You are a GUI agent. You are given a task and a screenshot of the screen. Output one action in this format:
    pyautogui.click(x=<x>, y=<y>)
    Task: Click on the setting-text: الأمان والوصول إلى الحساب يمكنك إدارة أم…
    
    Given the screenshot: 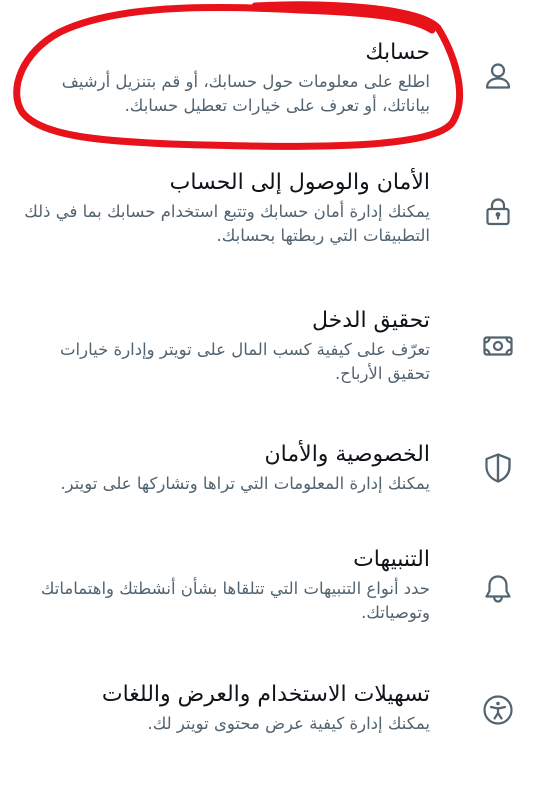 What is the action you would take?
    pyautogui.click(x=224, y=208)
    